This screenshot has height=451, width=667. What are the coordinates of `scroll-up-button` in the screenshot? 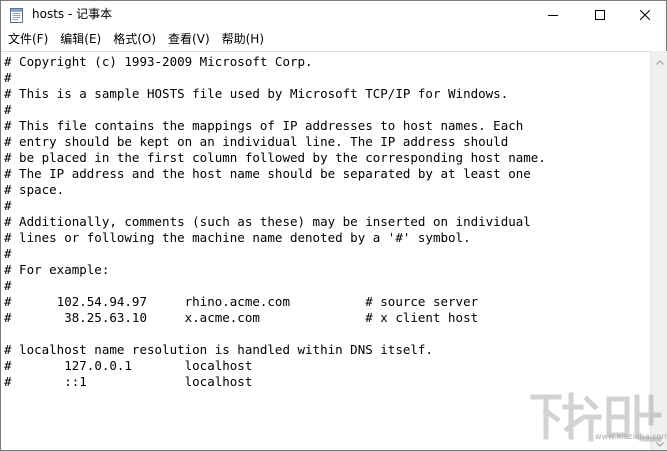 It's located at (659, 59).